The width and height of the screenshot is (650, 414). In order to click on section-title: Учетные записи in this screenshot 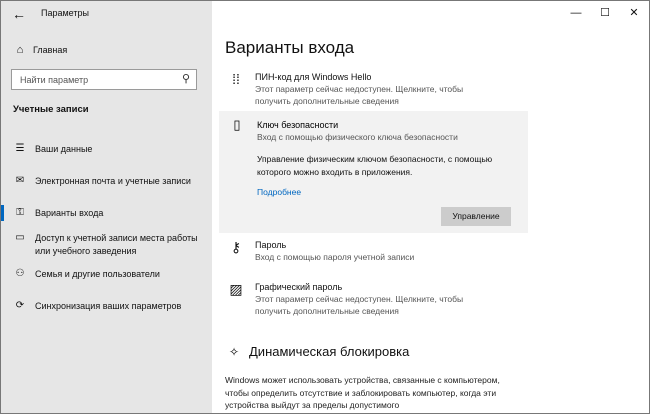, I will do `click(51, 109)`.